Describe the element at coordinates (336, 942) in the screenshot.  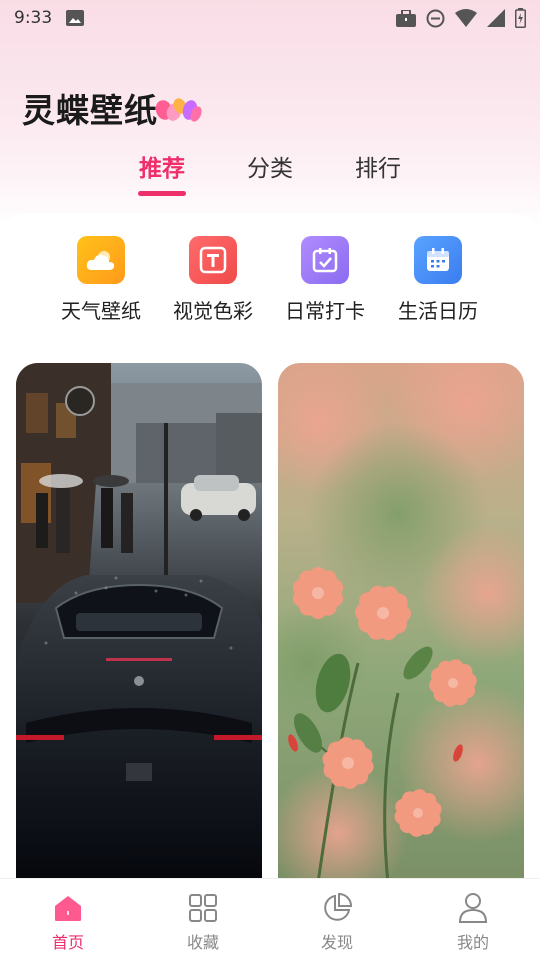
I see `nav-label: 发现` at that location.